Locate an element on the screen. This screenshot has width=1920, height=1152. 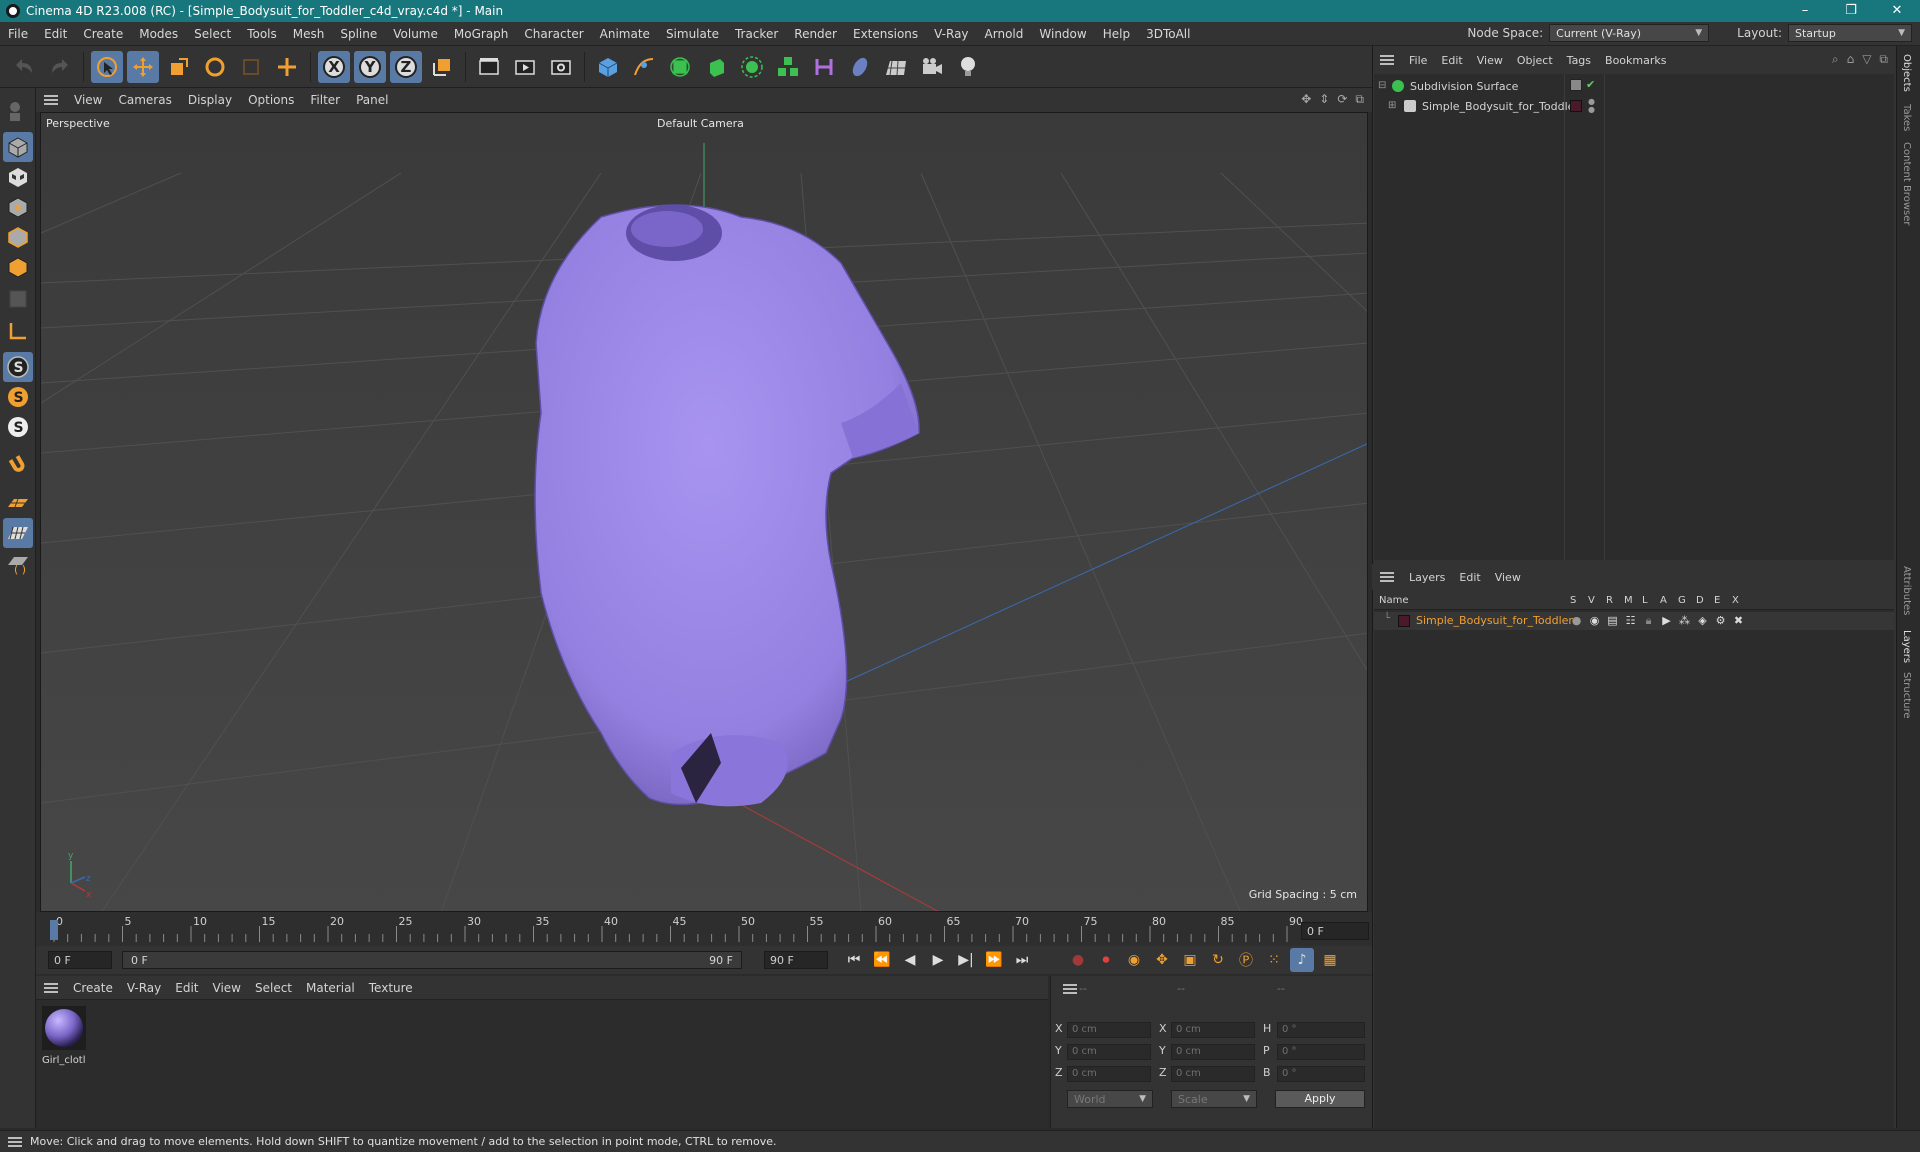
autokey-icon: ⏺ is located at coordinates (1106, 960).